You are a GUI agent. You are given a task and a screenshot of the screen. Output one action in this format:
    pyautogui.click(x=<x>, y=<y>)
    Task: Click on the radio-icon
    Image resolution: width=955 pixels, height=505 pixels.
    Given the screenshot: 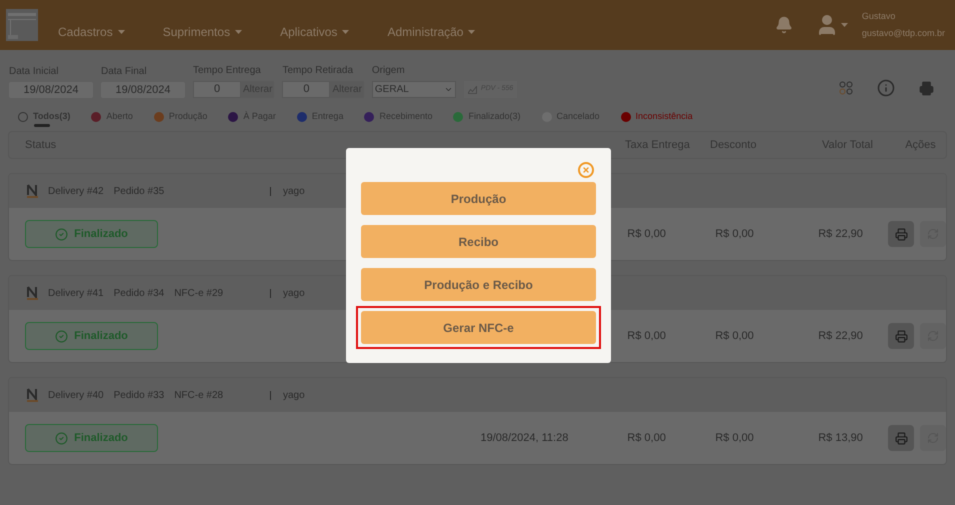 What is the action you would take?
    pyautogui.click(x=23, y=117)
    